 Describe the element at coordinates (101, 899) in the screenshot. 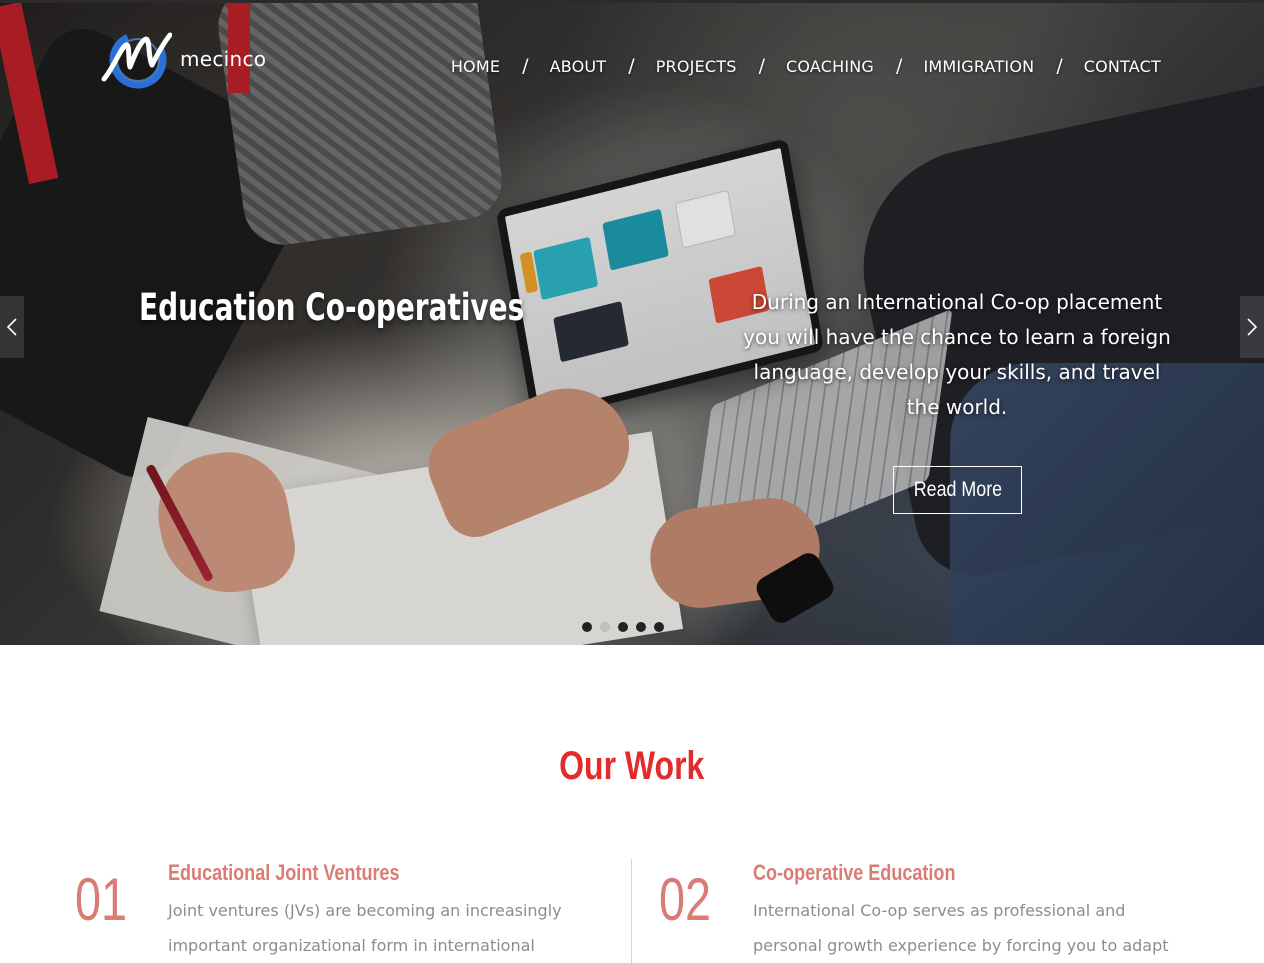

I see `work-number-text: 01` at that location.